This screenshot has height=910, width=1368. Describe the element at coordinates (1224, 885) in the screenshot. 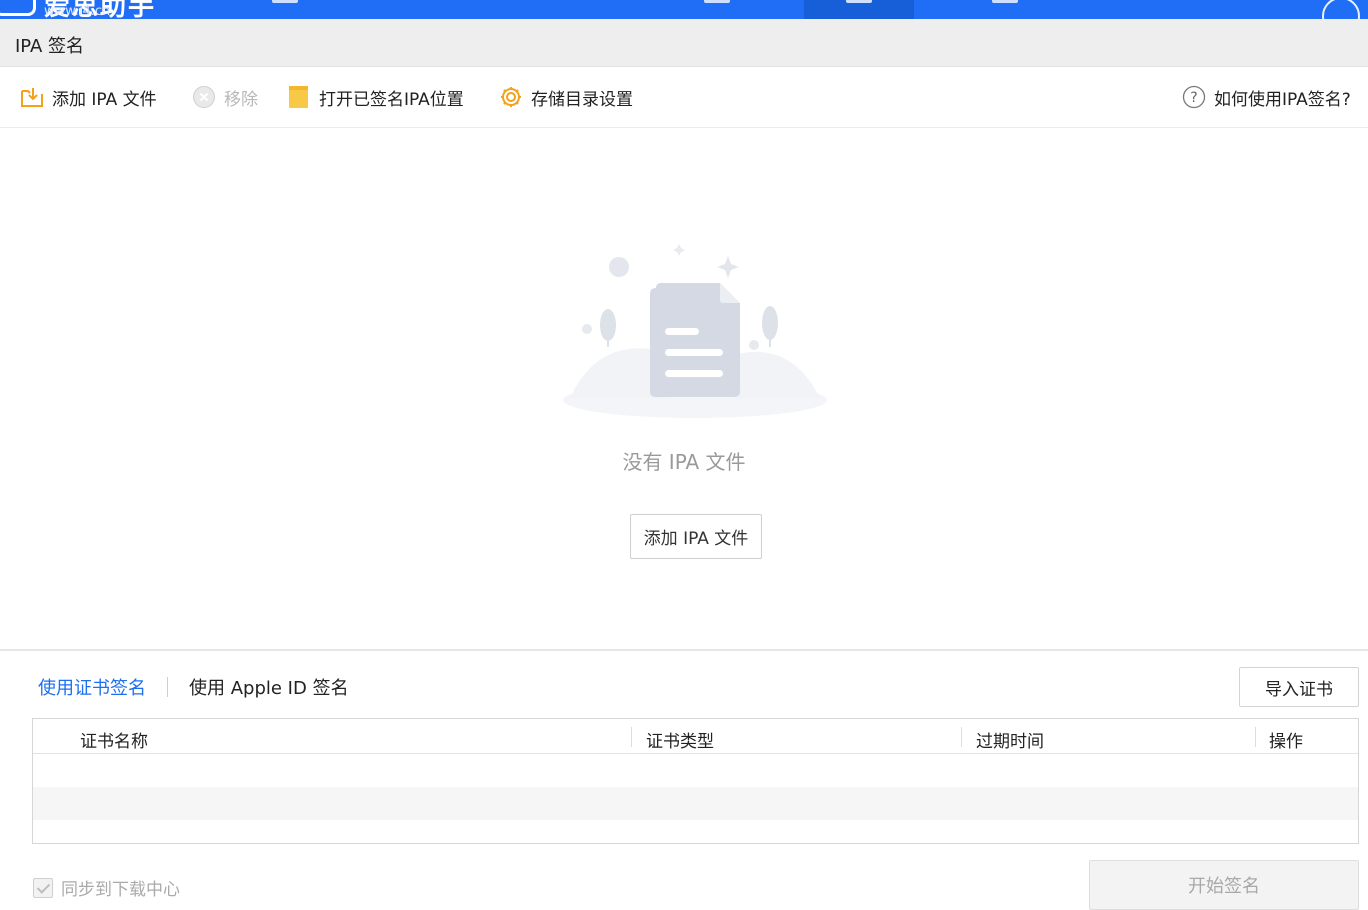

I see `start-sign-button: 开始签名` at that location.